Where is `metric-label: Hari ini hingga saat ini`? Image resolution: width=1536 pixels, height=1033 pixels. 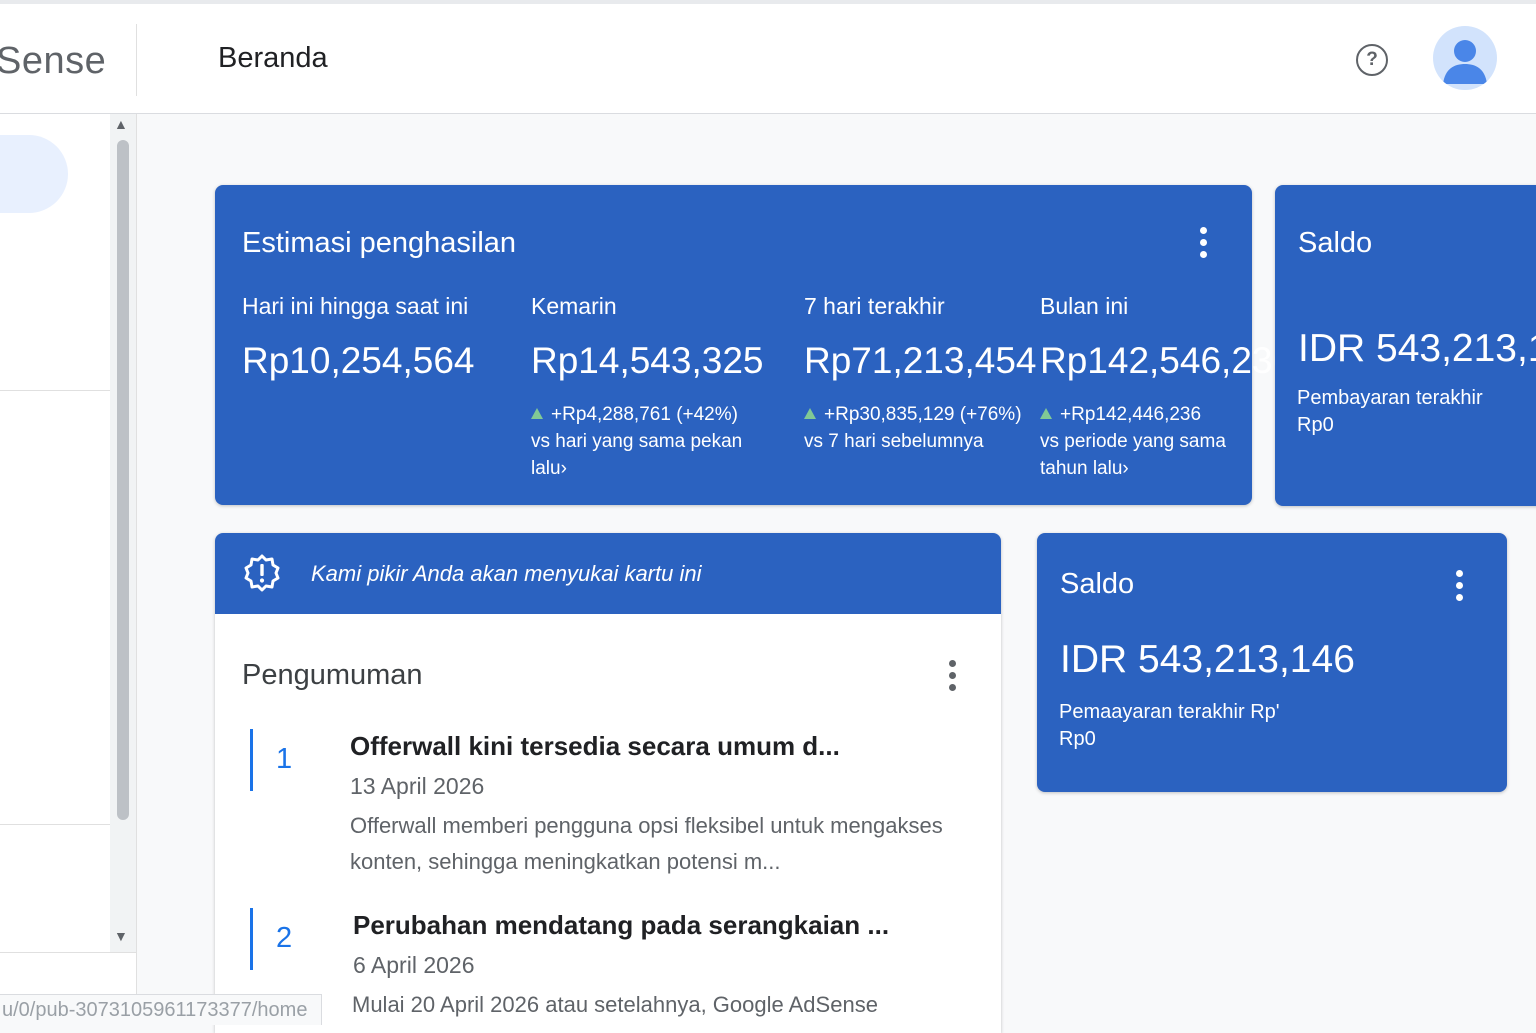
metric-label: Hari ini hingga saat ini is located at coordinates (355, 306).